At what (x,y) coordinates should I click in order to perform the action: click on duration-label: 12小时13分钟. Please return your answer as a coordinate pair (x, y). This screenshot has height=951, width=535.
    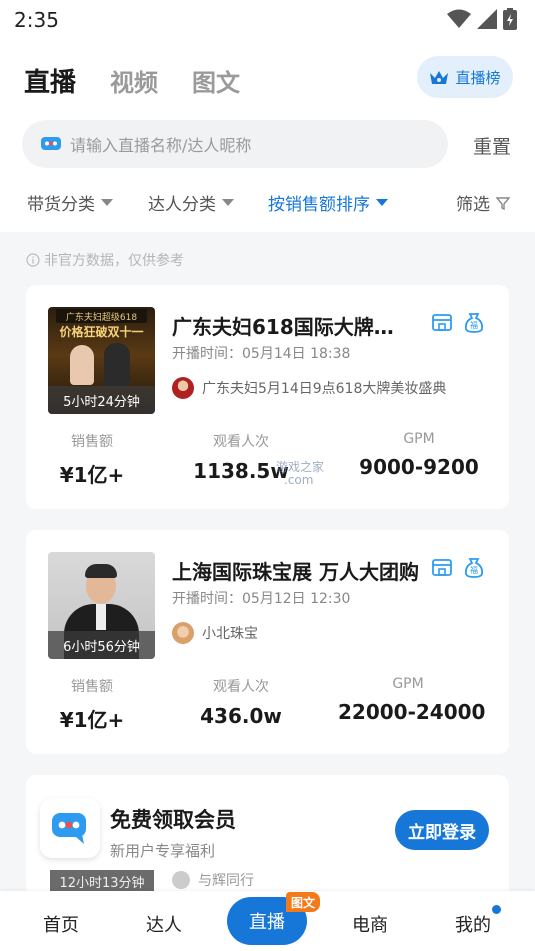
    Looking at the image, I should click on (102, 881).